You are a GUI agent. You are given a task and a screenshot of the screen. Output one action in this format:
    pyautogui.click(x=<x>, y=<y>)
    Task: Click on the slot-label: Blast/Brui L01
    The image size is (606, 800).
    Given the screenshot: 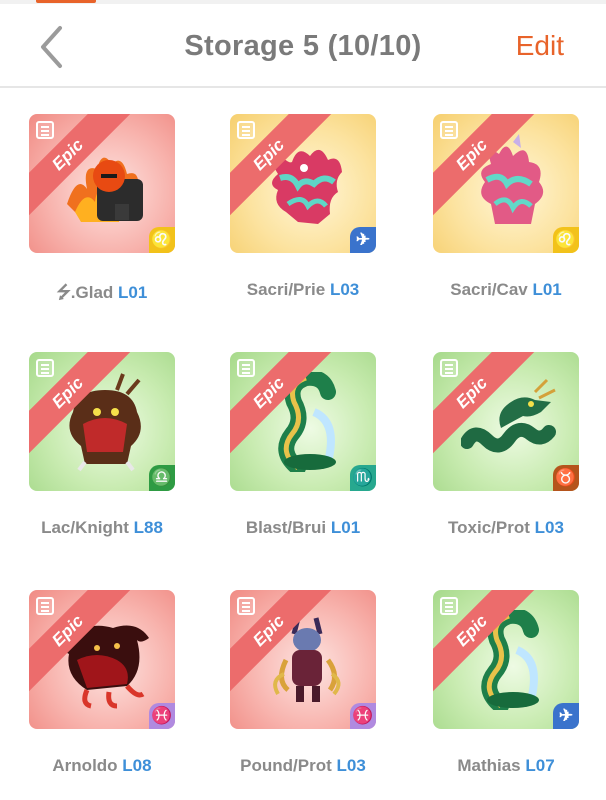 What is the action you would take?
    pyautogui.click(x=303, y=528)
    